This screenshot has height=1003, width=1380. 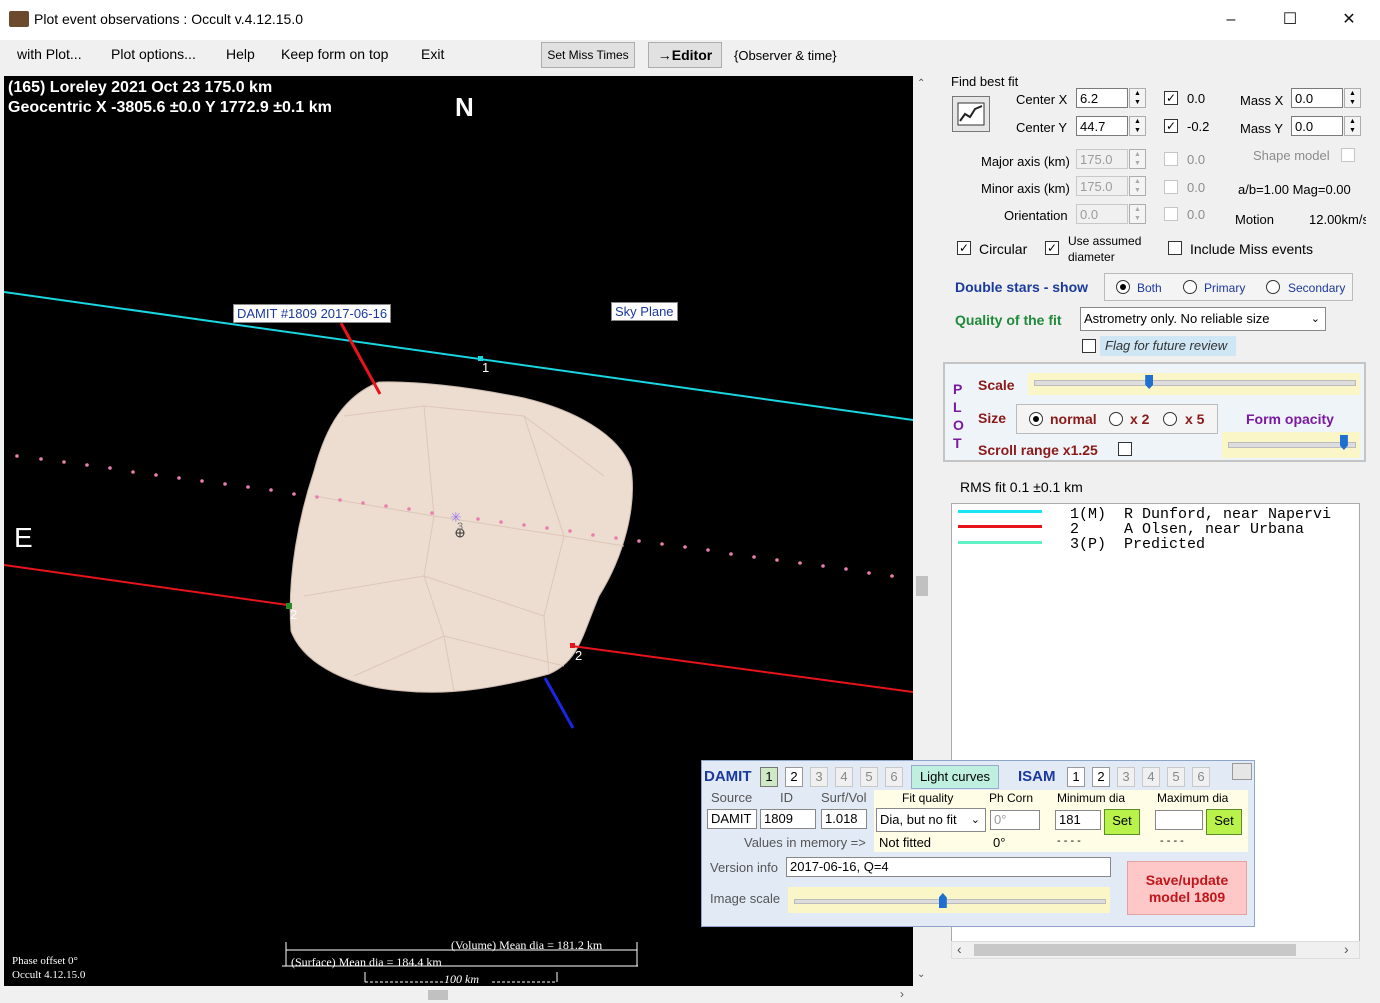 What do you see at coordinates (869, 777) in the screenshot?
I see `damit-tab-5: 5` at bounding box center [869, 777].